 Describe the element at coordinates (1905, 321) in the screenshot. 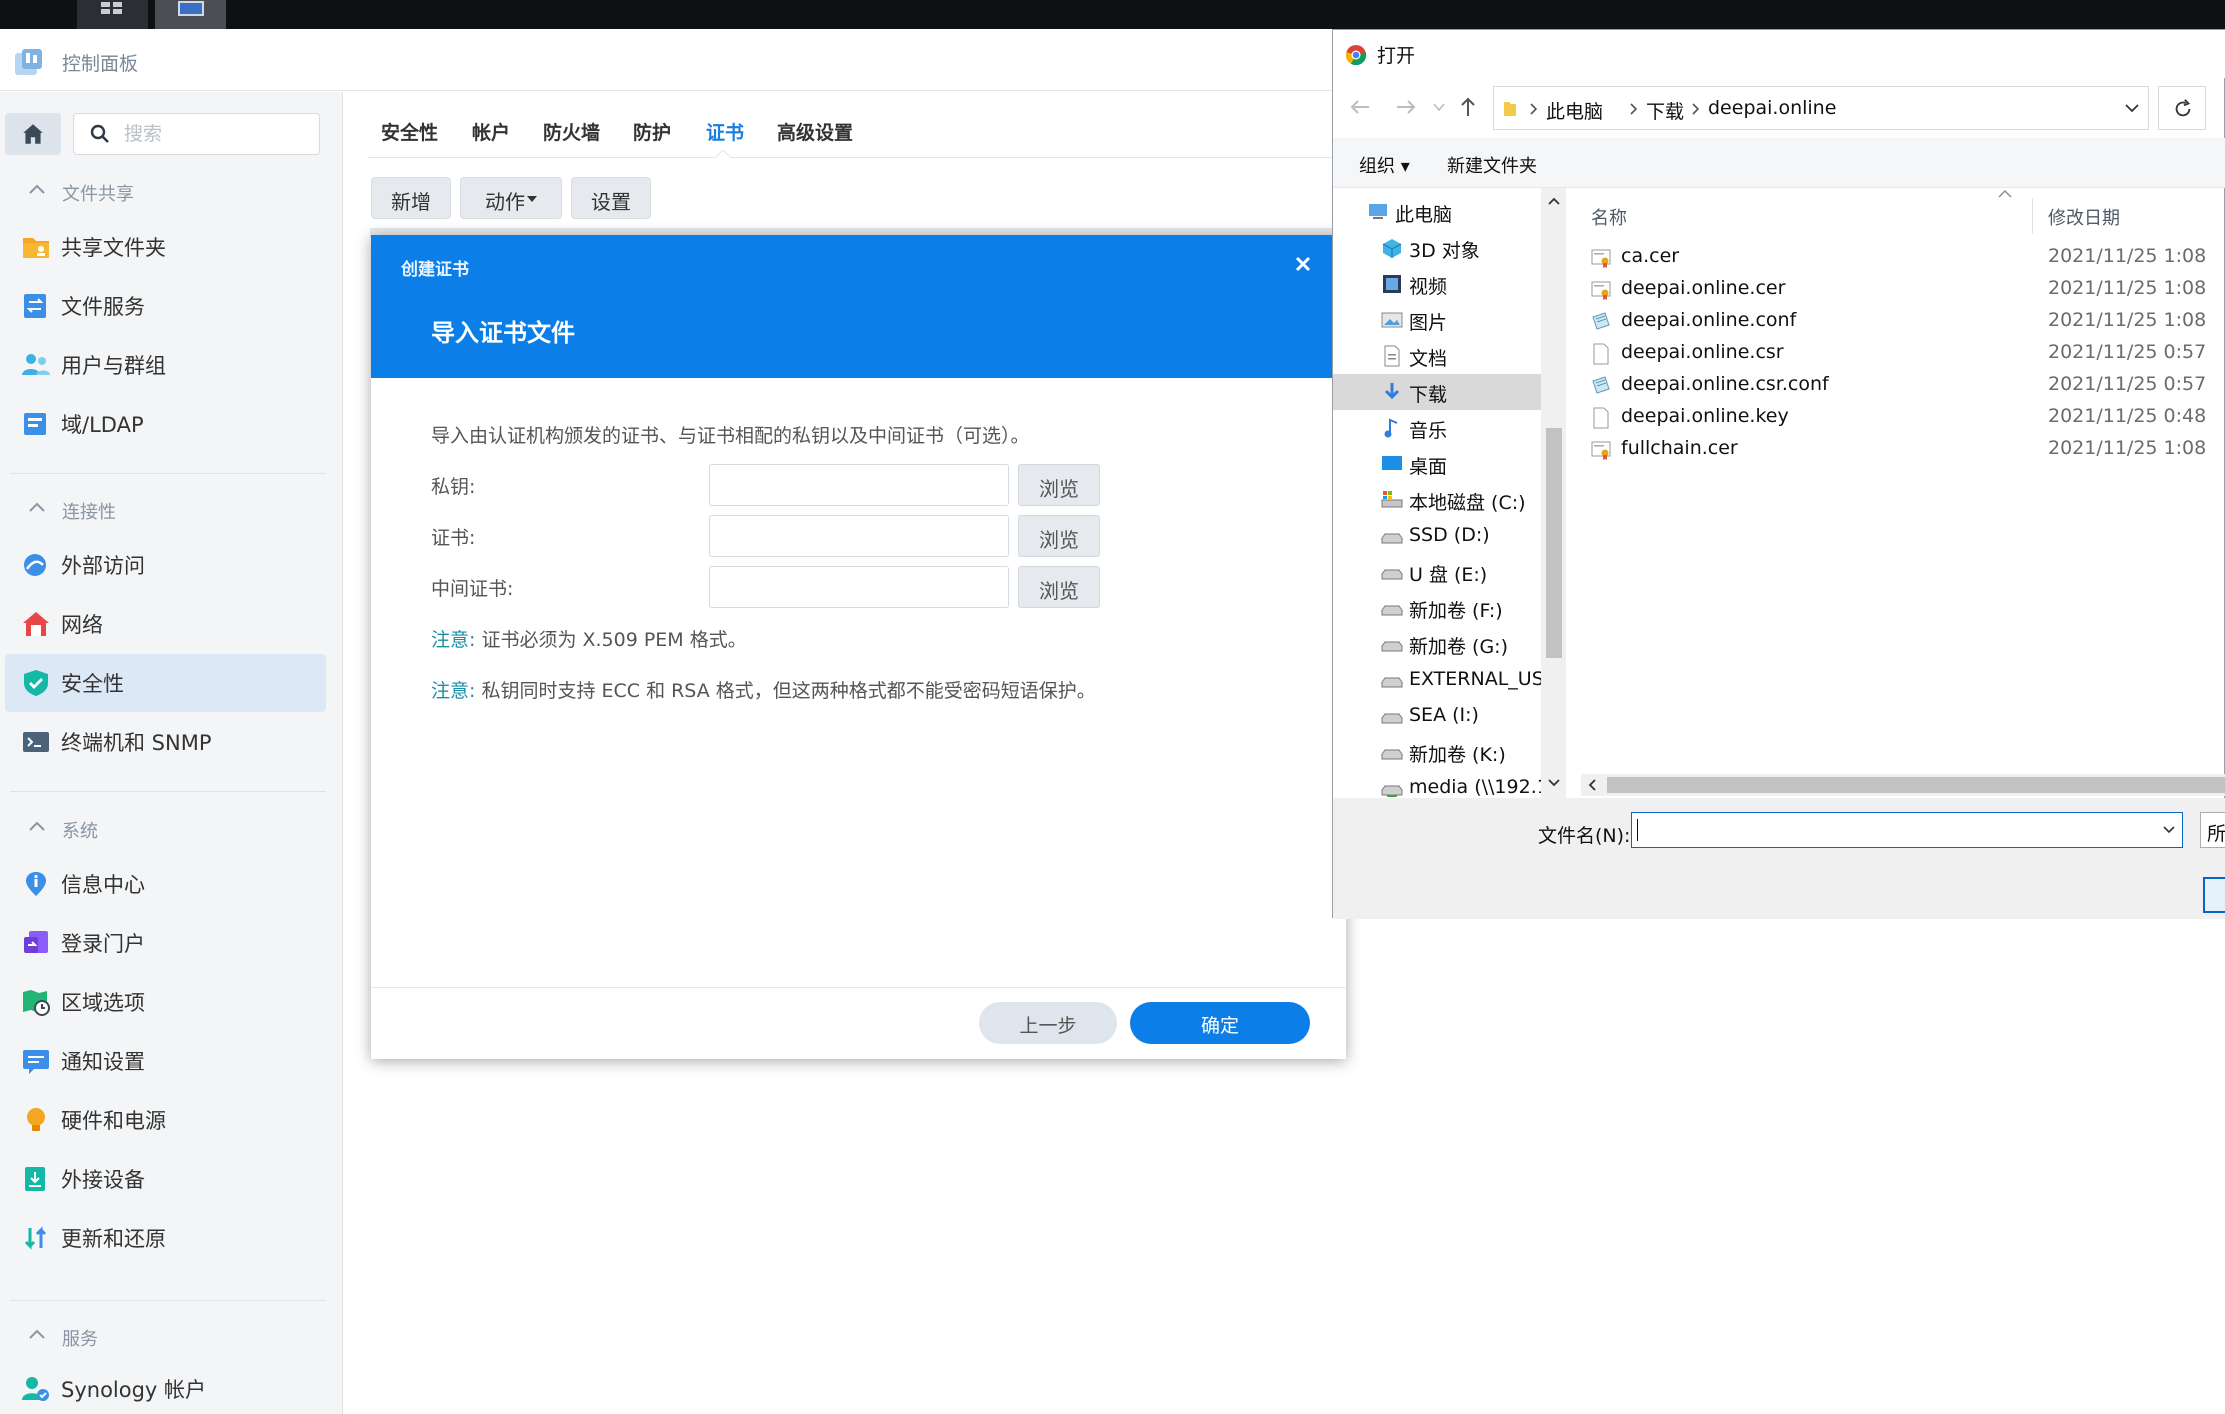

I see `file-row: deepai.online.conf 2021/11/25 1:08` at that location.